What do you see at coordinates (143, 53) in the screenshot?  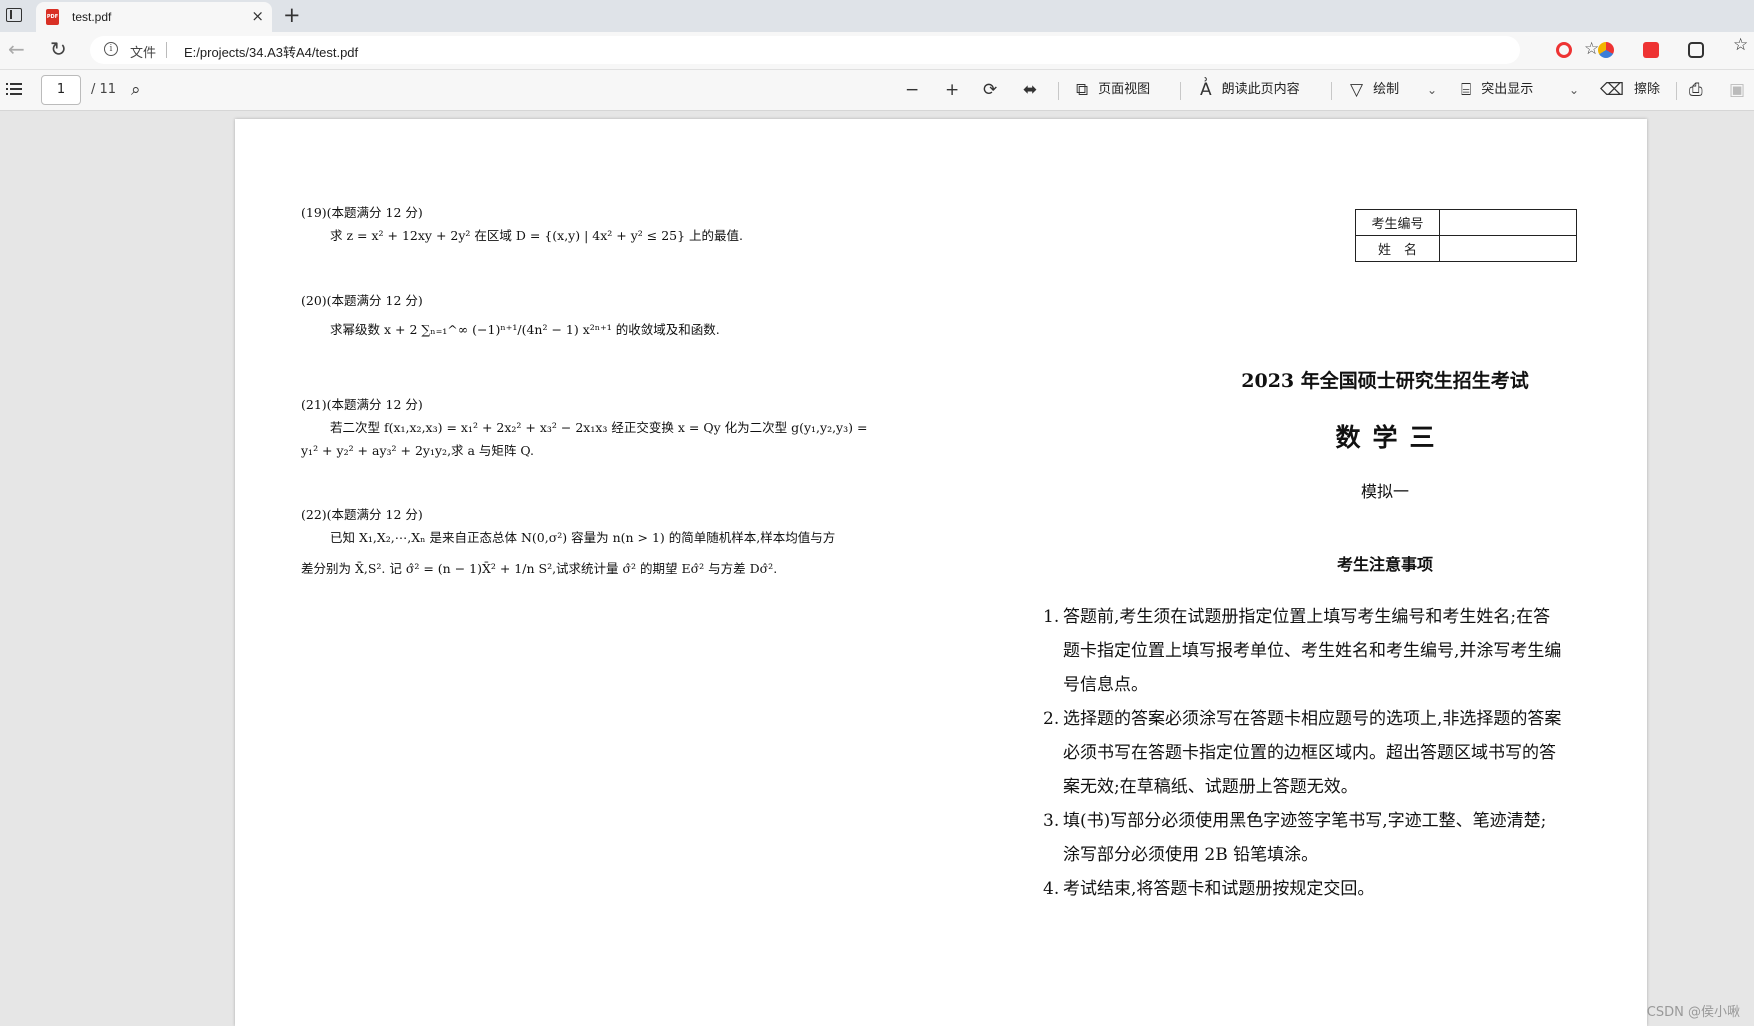 I see `file-scheme-label: 文件` at bounding box center [143, 53].